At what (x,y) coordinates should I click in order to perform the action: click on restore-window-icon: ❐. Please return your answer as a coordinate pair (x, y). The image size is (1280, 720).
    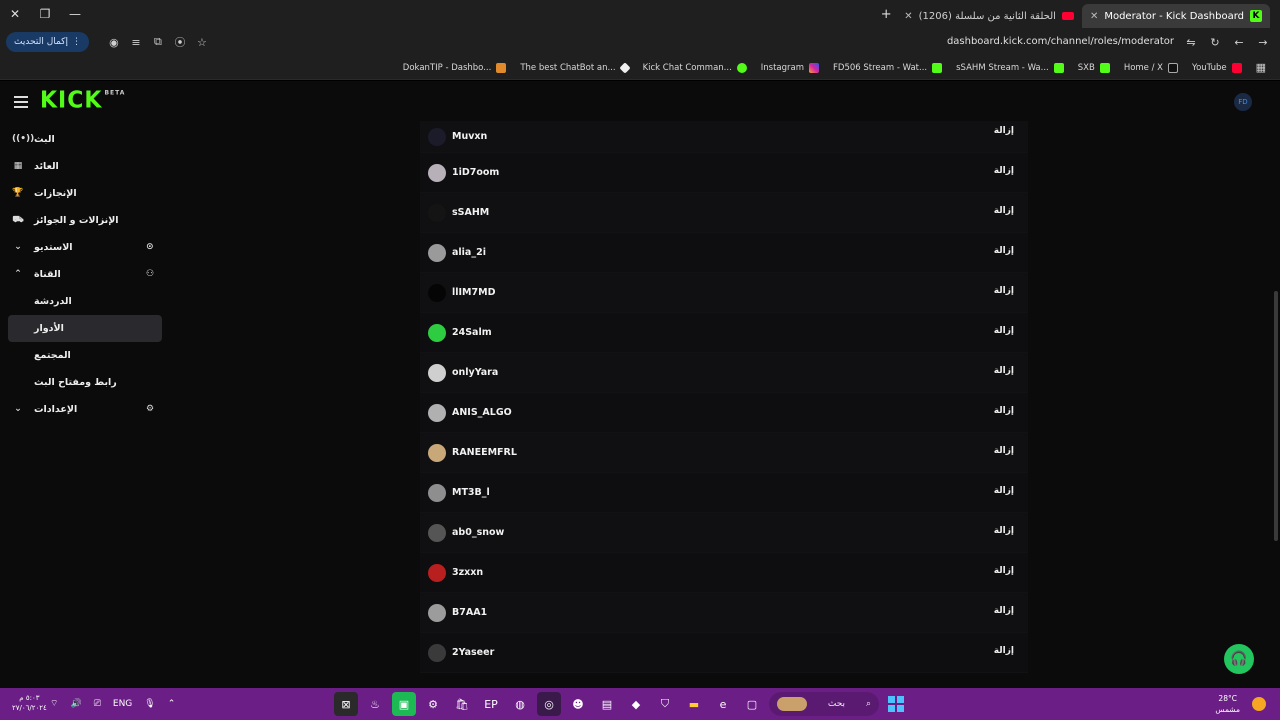
    Looking at the image, I should click on (45, 14).